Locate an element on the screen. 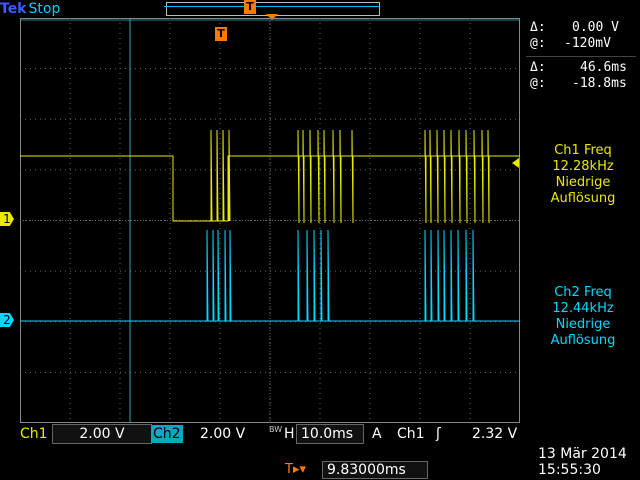 The image size is (640, 480). cursor-at-v-value: -120mV is located at coordinates (587, 43).